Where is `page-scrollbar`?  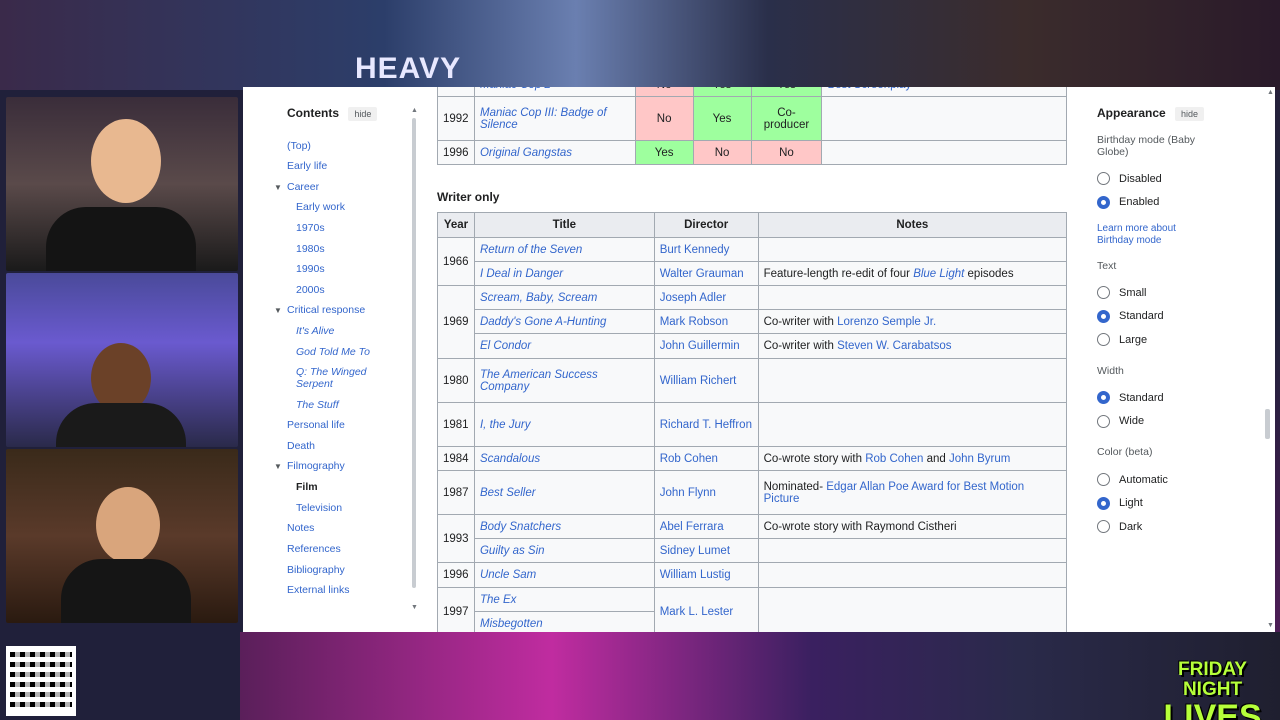 page-scrollbar is located at coordinates (1267, 424).